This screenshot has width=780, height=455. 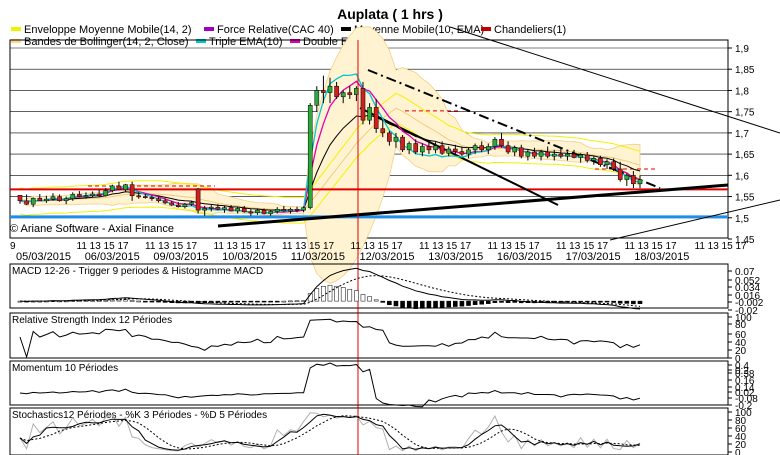 I want to click on panel-tick-label: 0, so click(x=738, y=451).